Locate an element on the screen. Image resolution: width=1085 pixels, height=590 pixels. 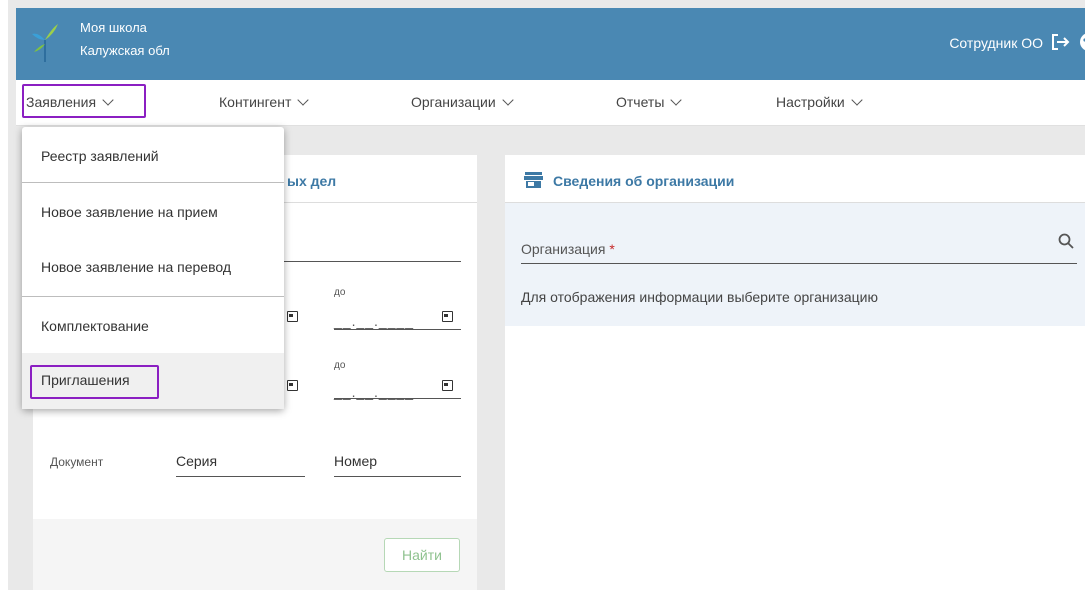
number-field-line is located at coordinates (397, 476).